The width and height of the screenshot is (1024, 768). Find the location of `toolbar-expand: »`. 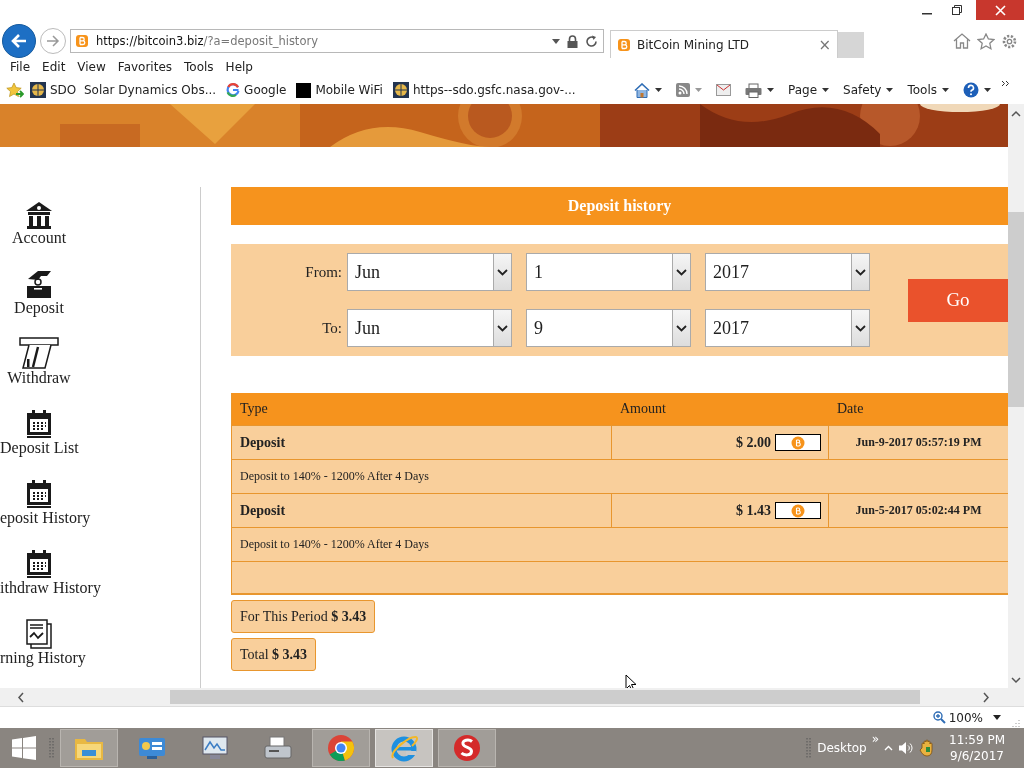

toolbar-expand: » is located at coordinates (875, 739).